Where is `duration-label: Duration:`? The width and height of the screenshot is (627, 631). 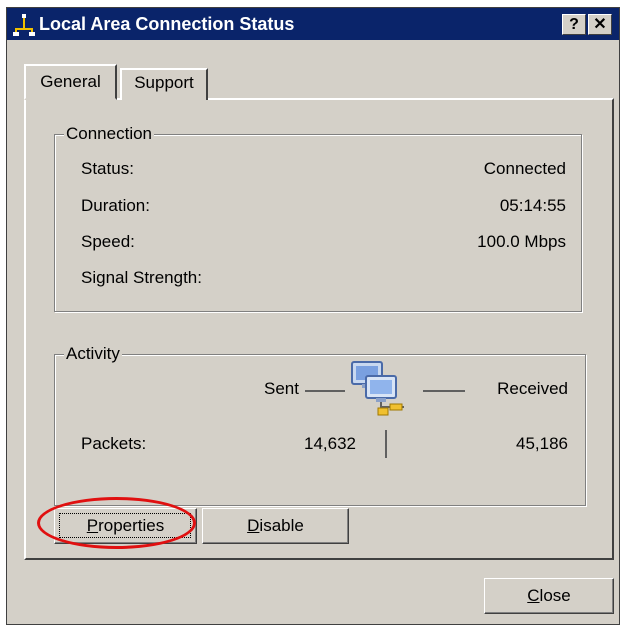
duration-label: Duration: is located at coordinates (115, 205).